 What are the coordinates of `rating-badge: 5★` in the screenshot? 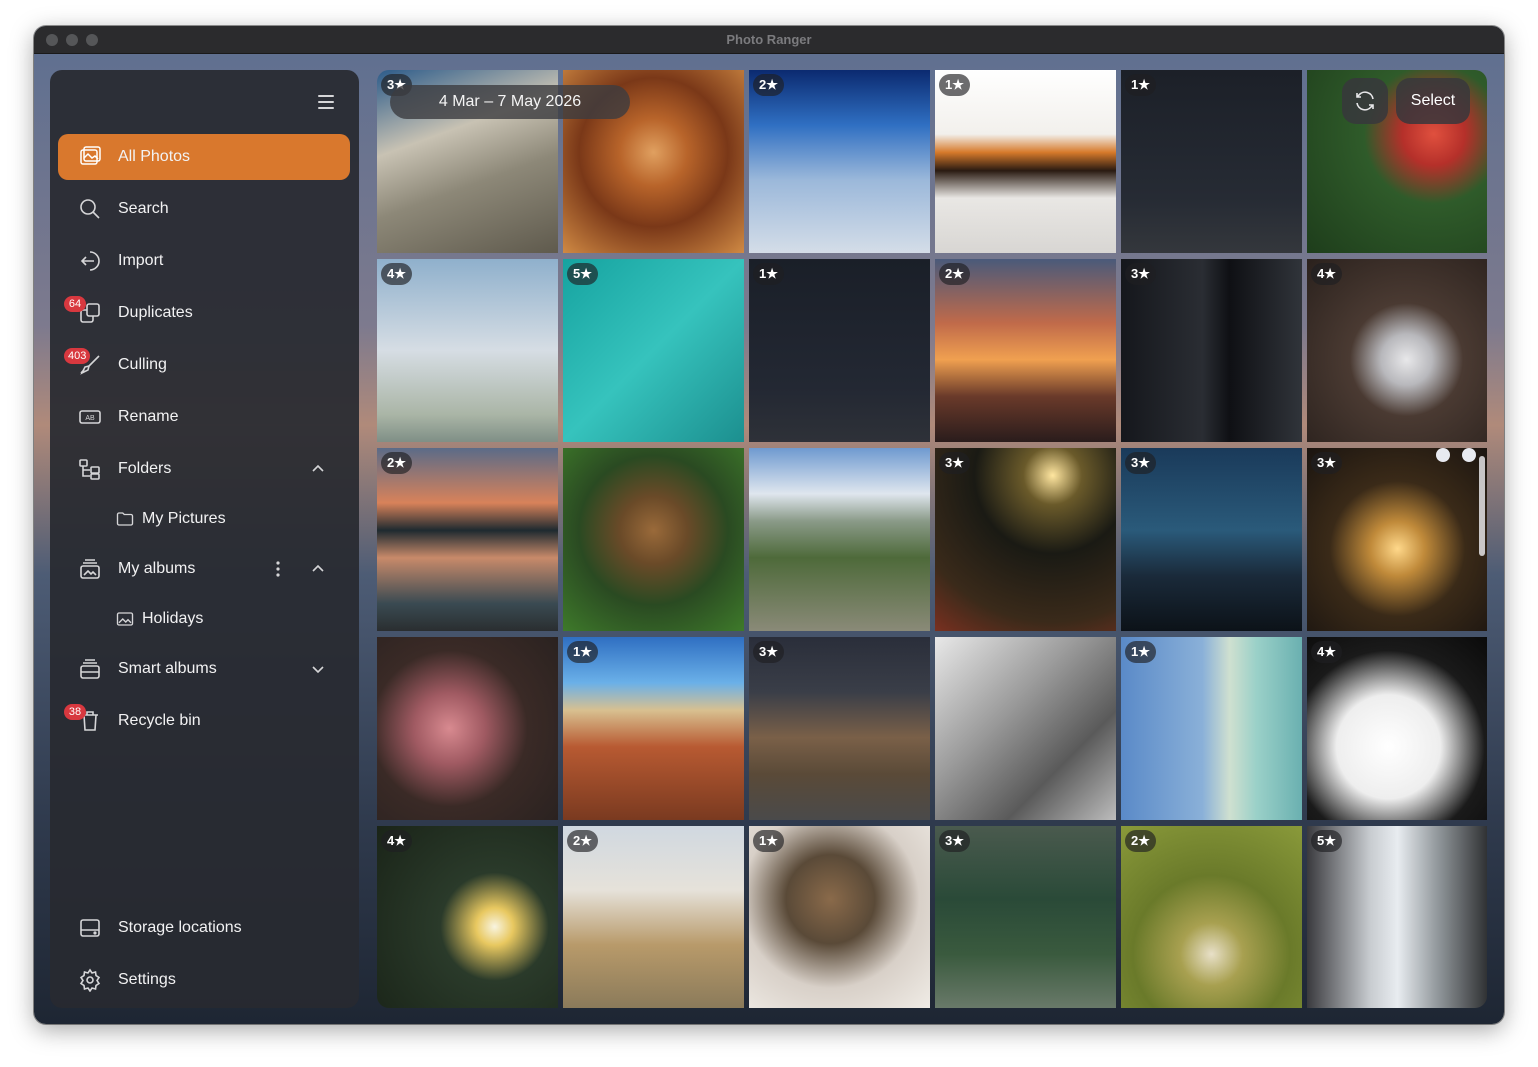 It's located at (582, 274).